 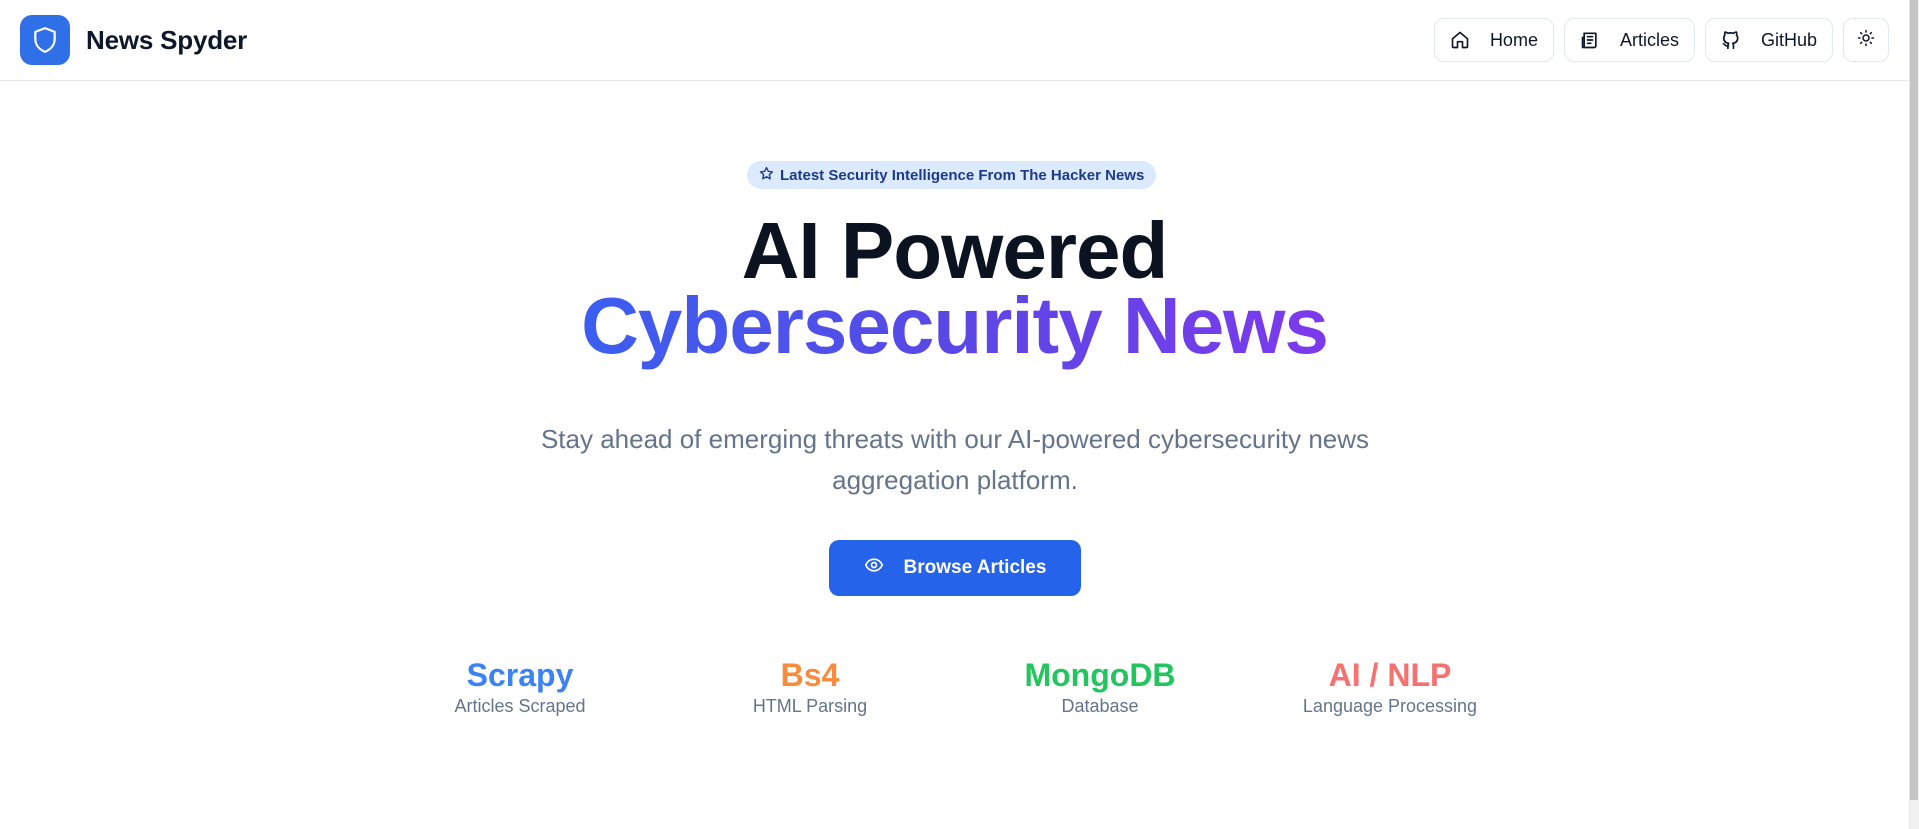 I want to click on nav-github-label: GitHub, so click(x=1788, y=39).